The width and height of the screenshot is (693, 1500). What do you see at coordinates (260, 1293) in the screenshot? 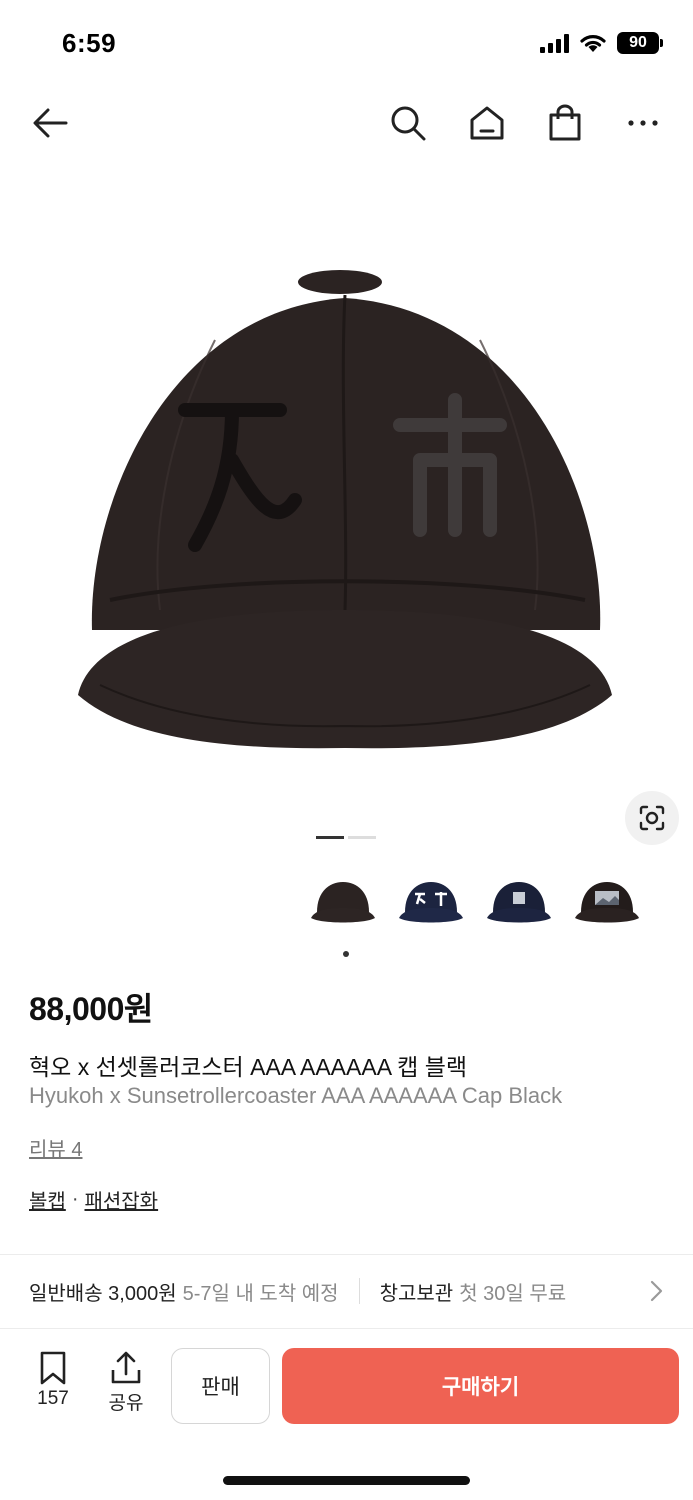
I see `shipping-eta: 5-7일 내 도착 예정` at bounding box center [260, 1293].